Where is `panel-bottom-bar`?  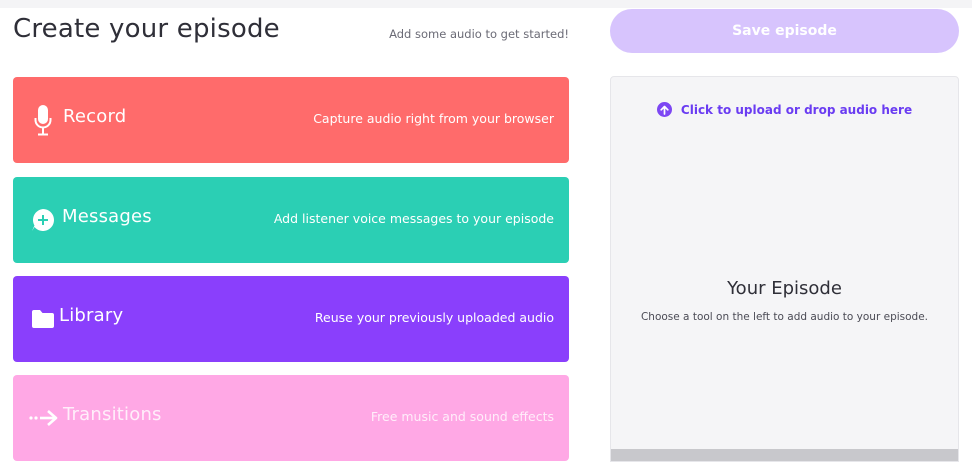 panel-bottom-bar is located at coordinates (784, 455).